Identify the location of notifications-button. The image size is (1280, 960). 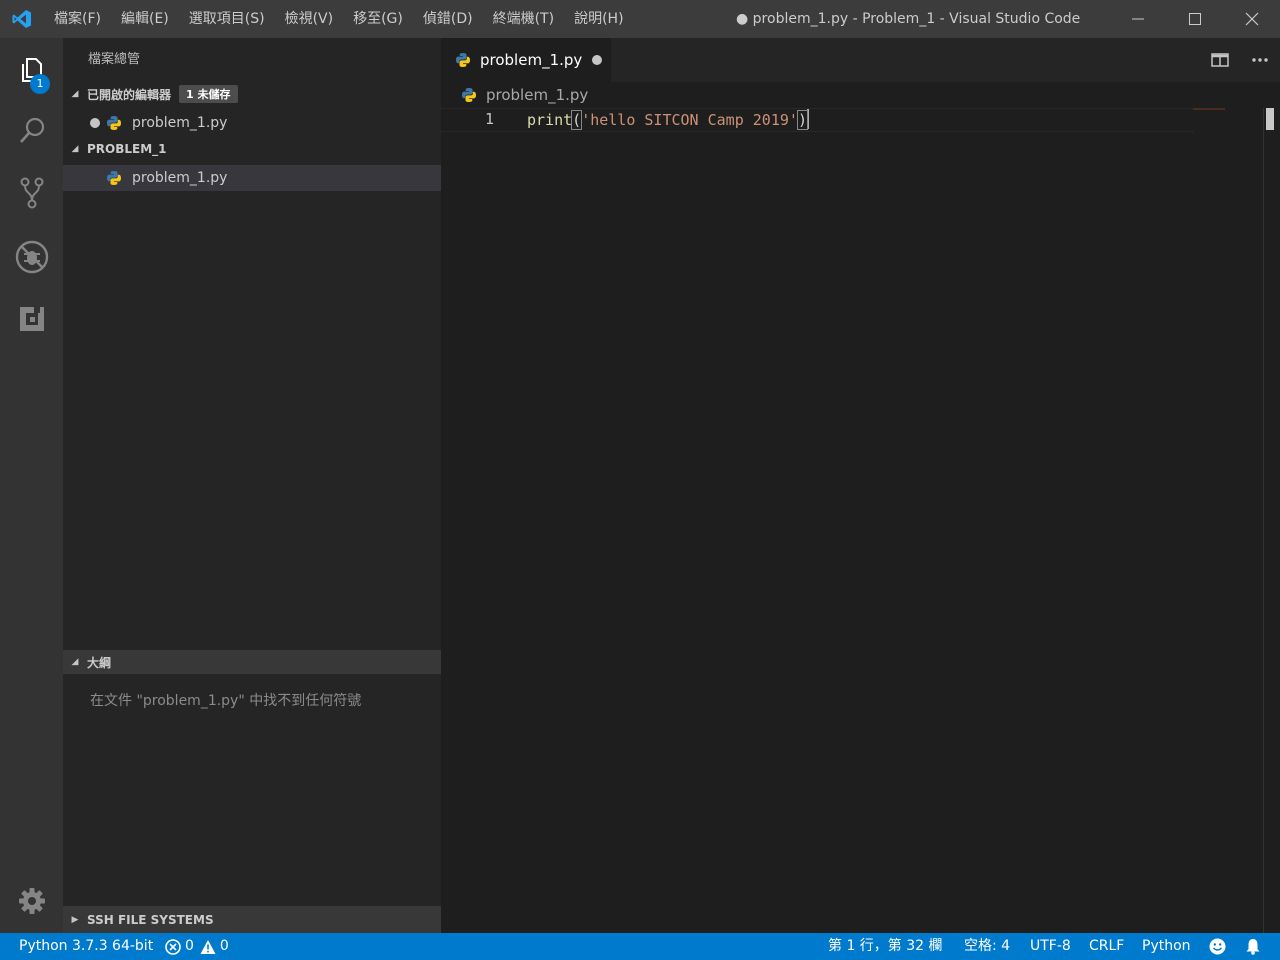
(1253, 946).